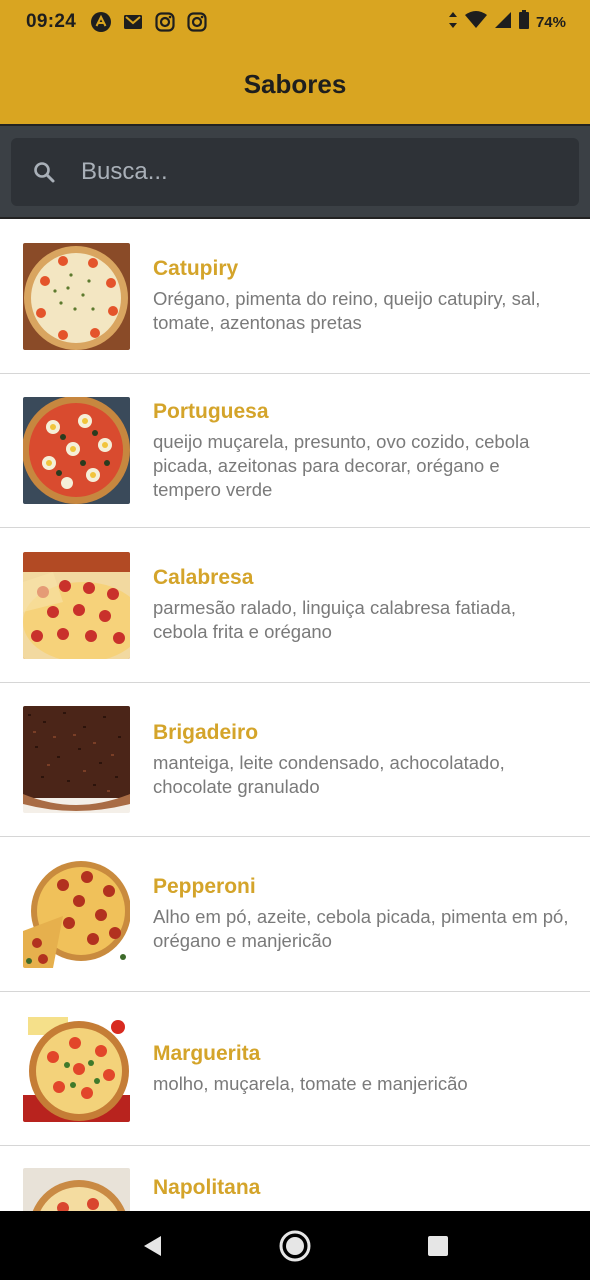  I want to click on flavor-name: Calabresa, so click(203, 577).